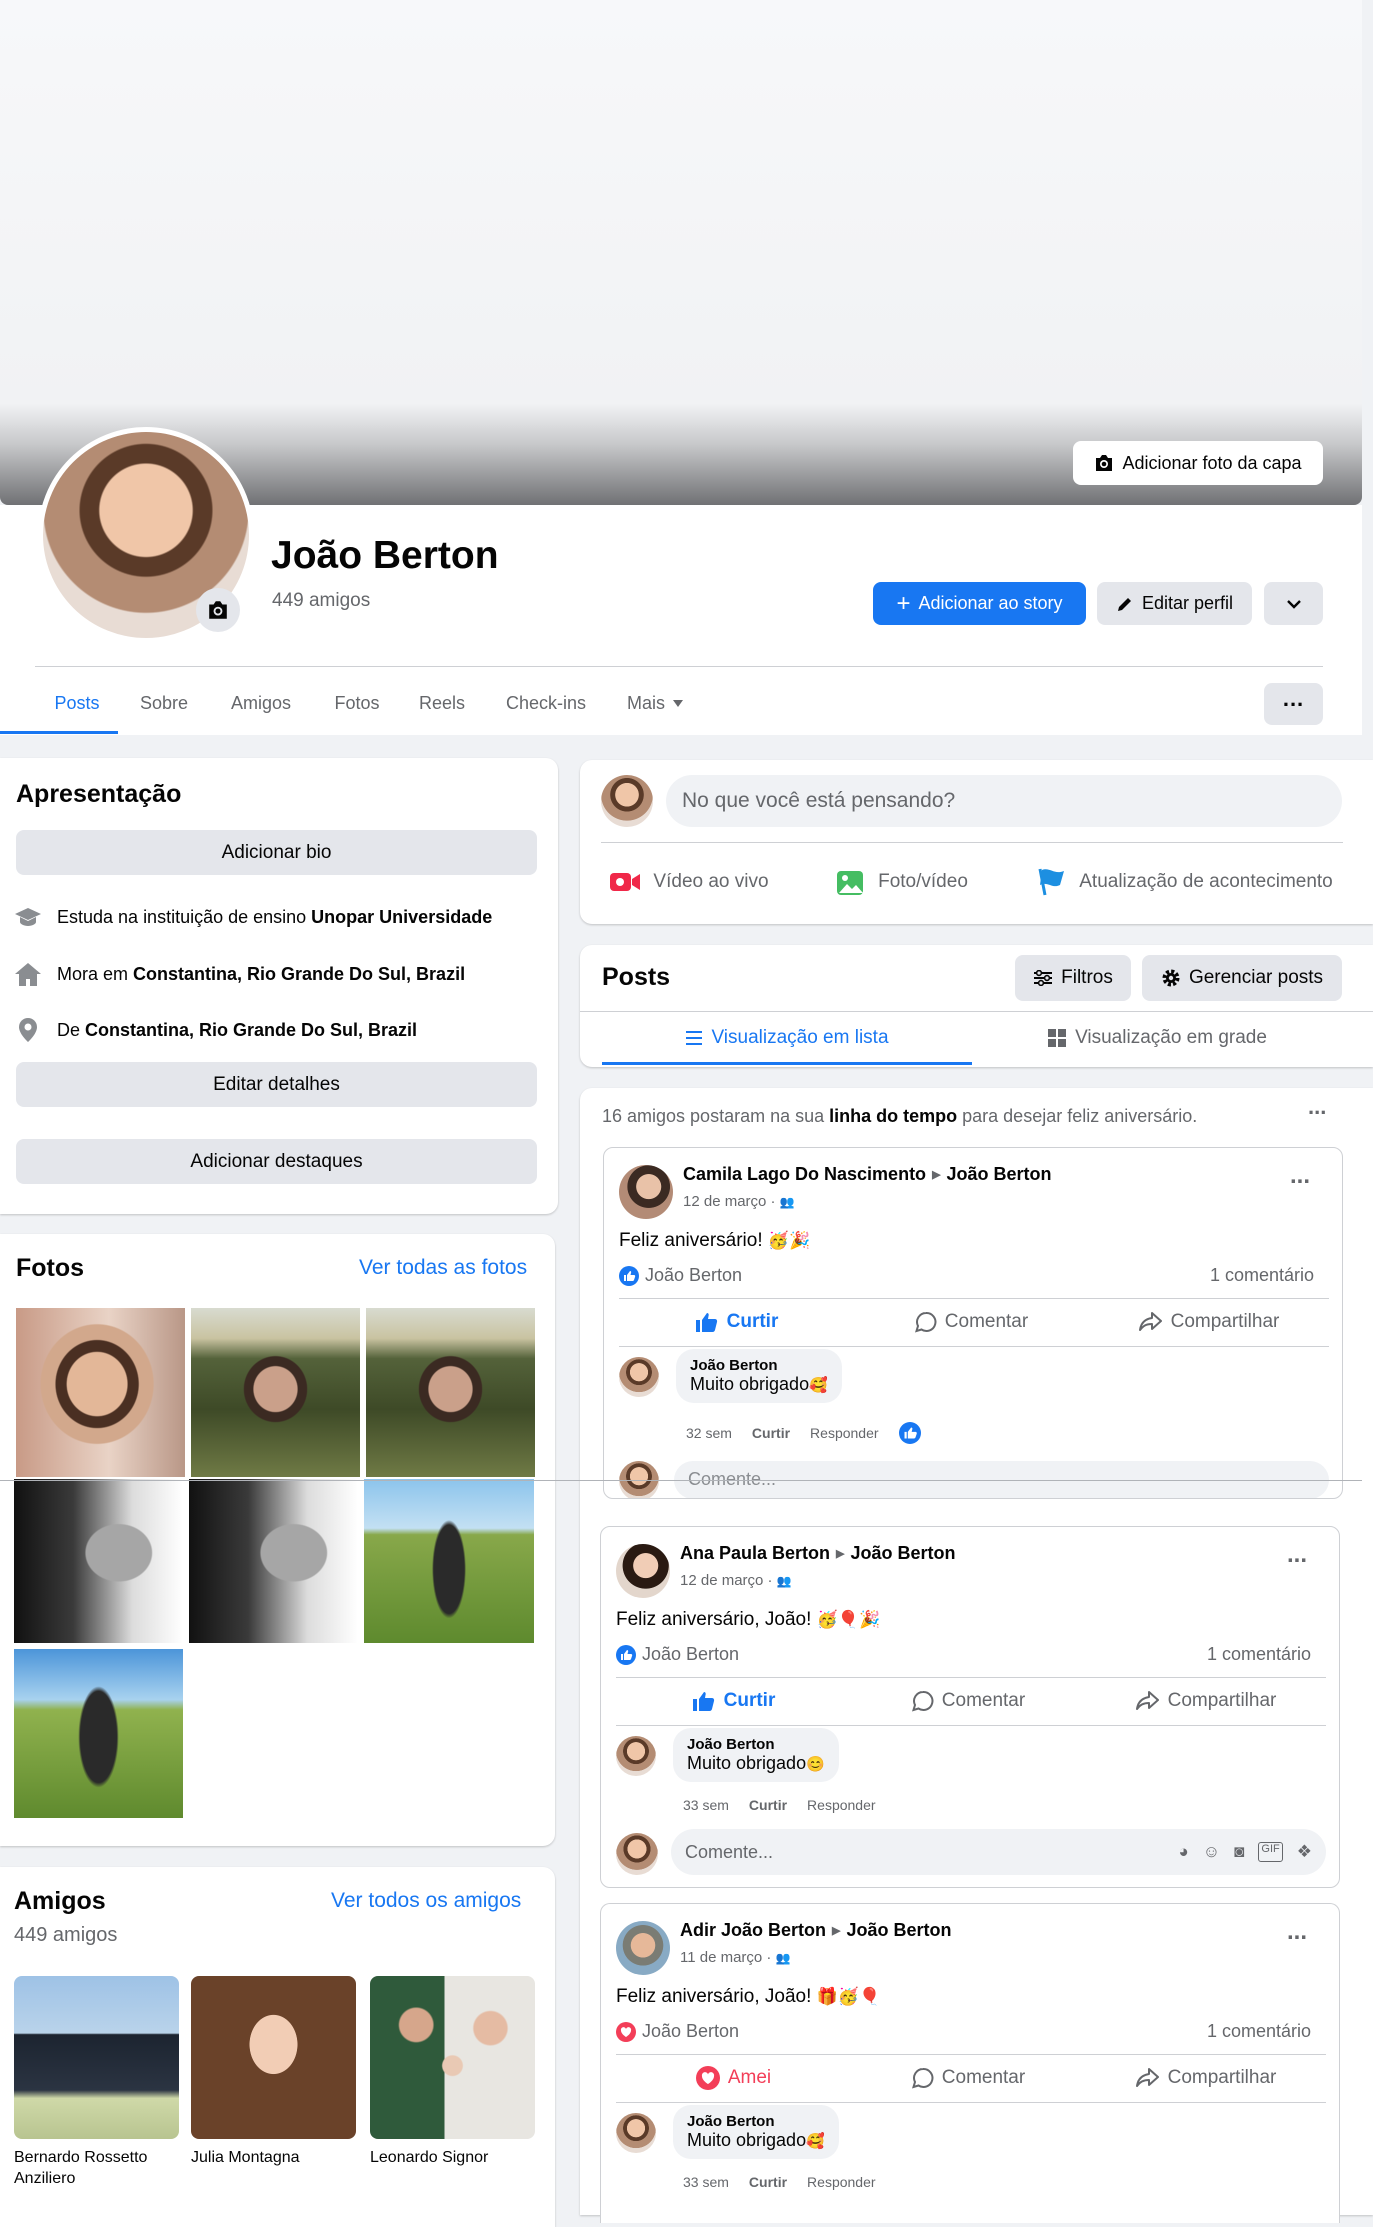 This screenshot has height=2227, width=1373. What do you see at coordinates (273, 2072) in the screenshot?
I see `friend-tile: Julia Montagna` at bounding box center [273, 2072].